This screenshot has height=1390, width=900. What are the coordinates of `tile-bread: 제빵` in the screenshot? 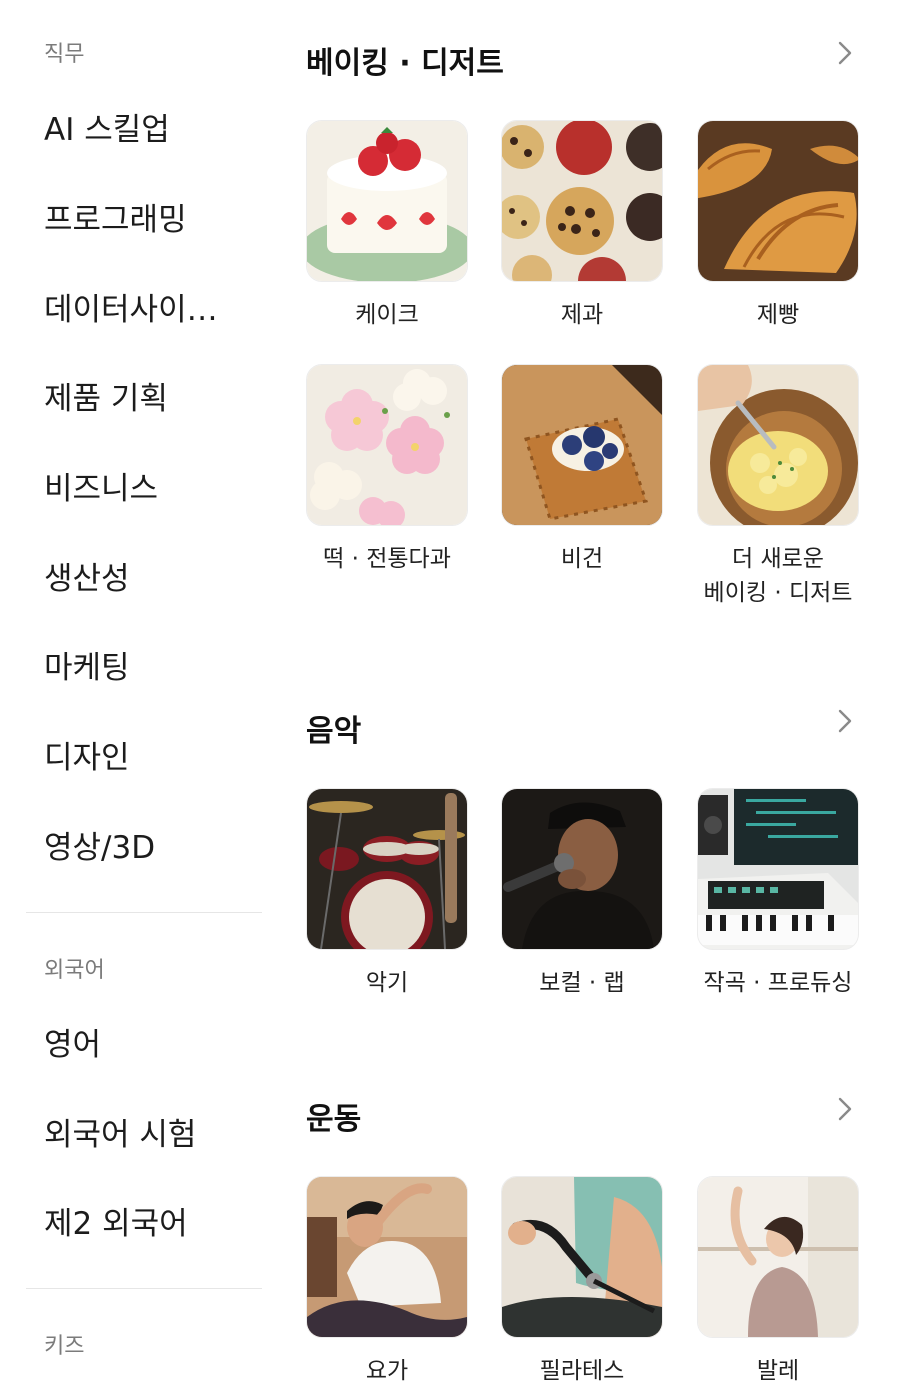 It's located at (778, 226).